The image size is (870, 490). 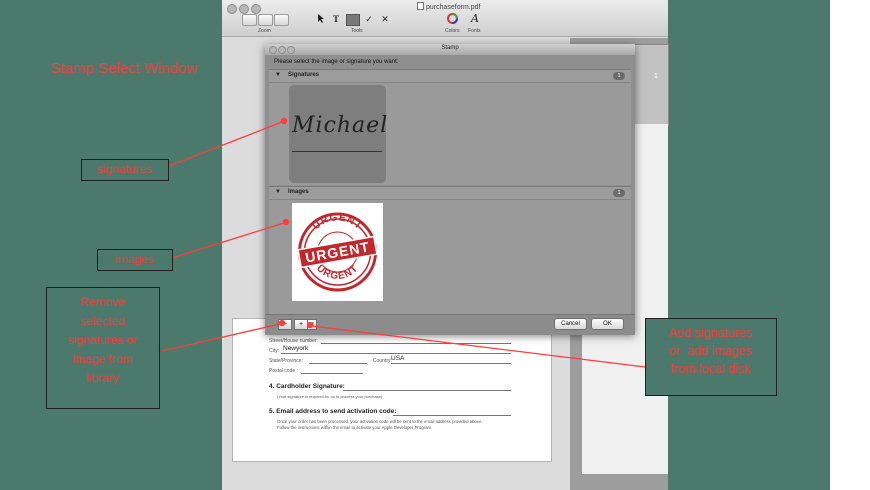 What do you see at coordinates (103, 321) in the screenshot?
I see `annotation-remove-line: selected` at bounding box center [103, 321].